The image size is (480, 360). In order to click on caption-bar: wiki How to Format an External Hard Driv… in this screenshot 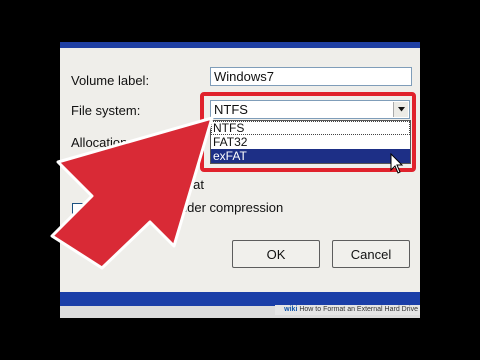, I will do `click(347, 310)`.